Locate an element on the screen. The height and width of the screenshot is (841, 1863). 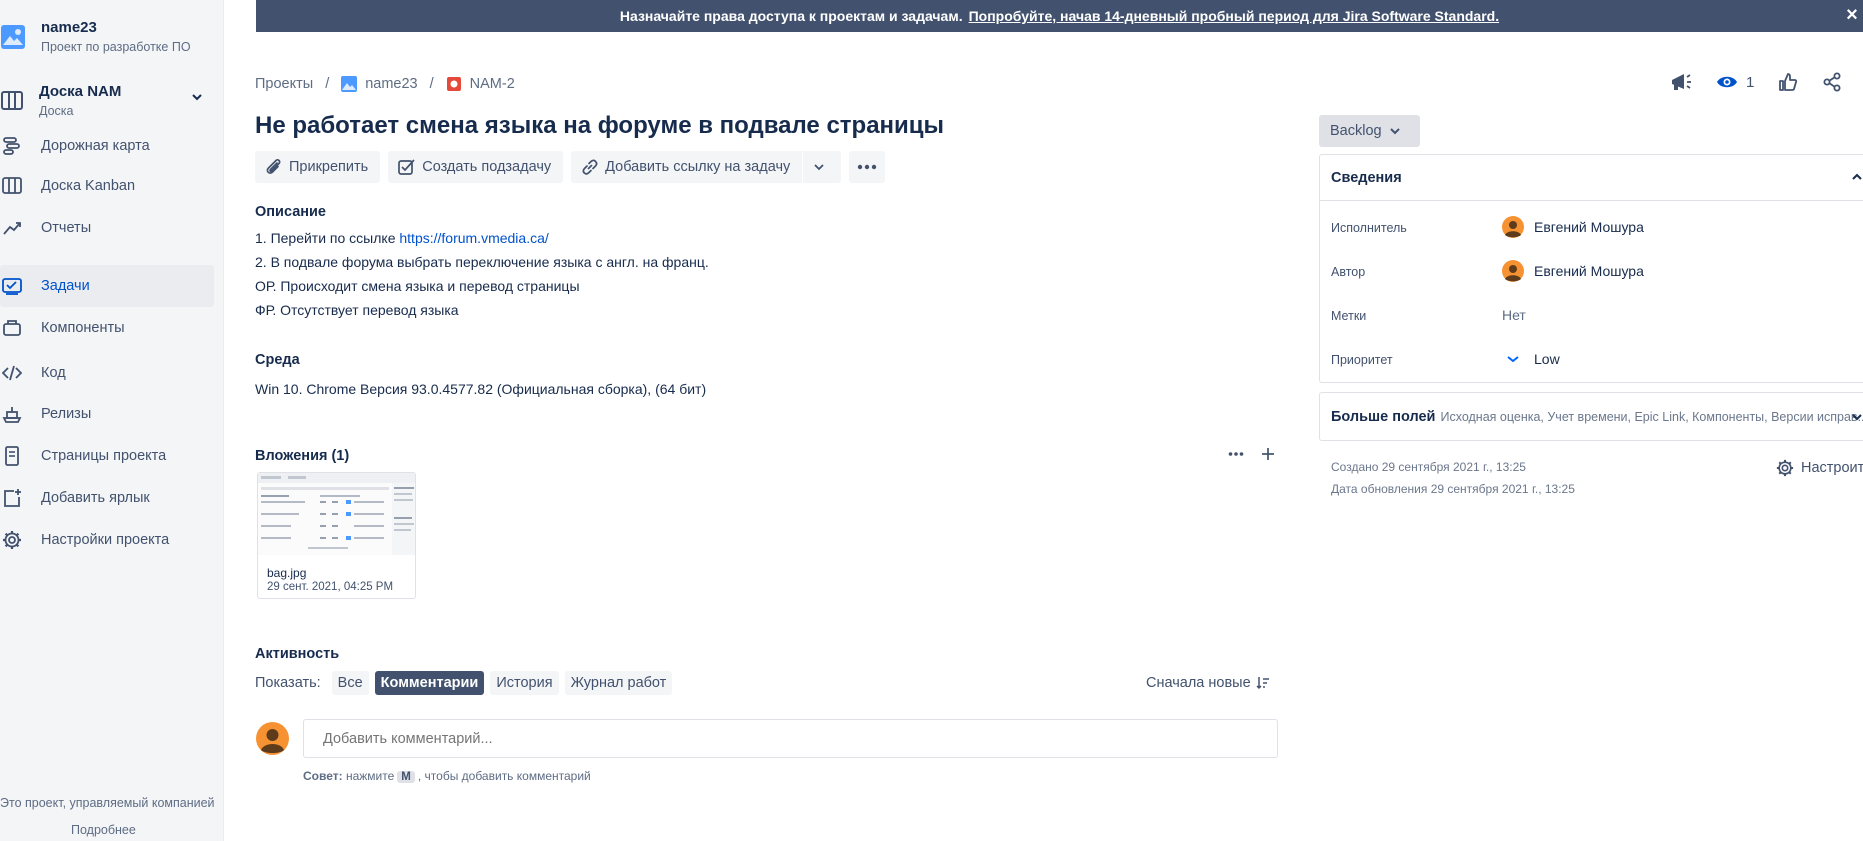
attachment-thumbnail is located at coordinates (336, 514).